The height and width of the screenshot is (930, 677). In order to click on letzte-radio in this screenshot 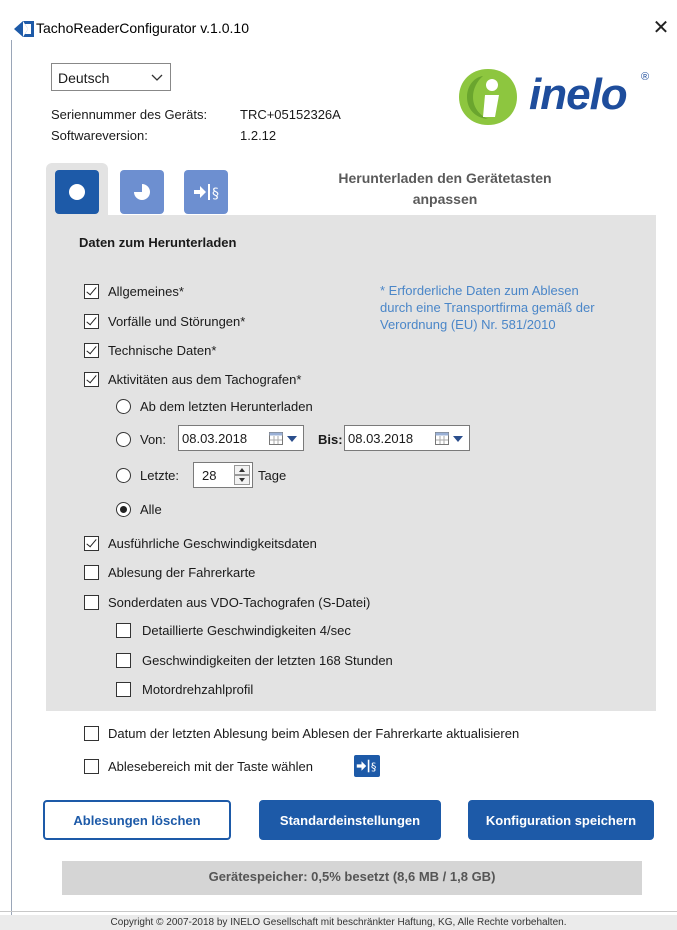, I will do `click(123, 475)`.